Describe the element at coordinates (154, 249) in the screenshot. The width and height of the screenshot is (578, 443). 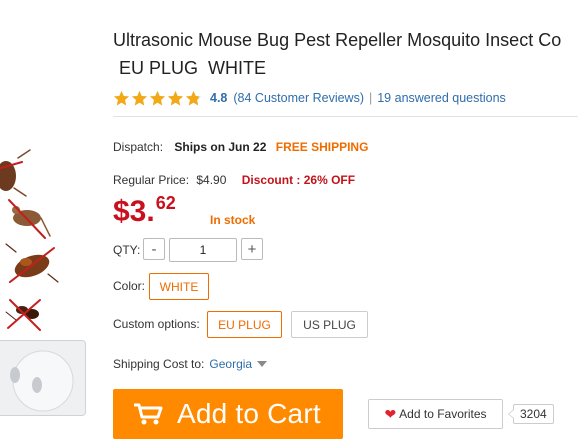
I see `qty-decrease-button: -` at that location.